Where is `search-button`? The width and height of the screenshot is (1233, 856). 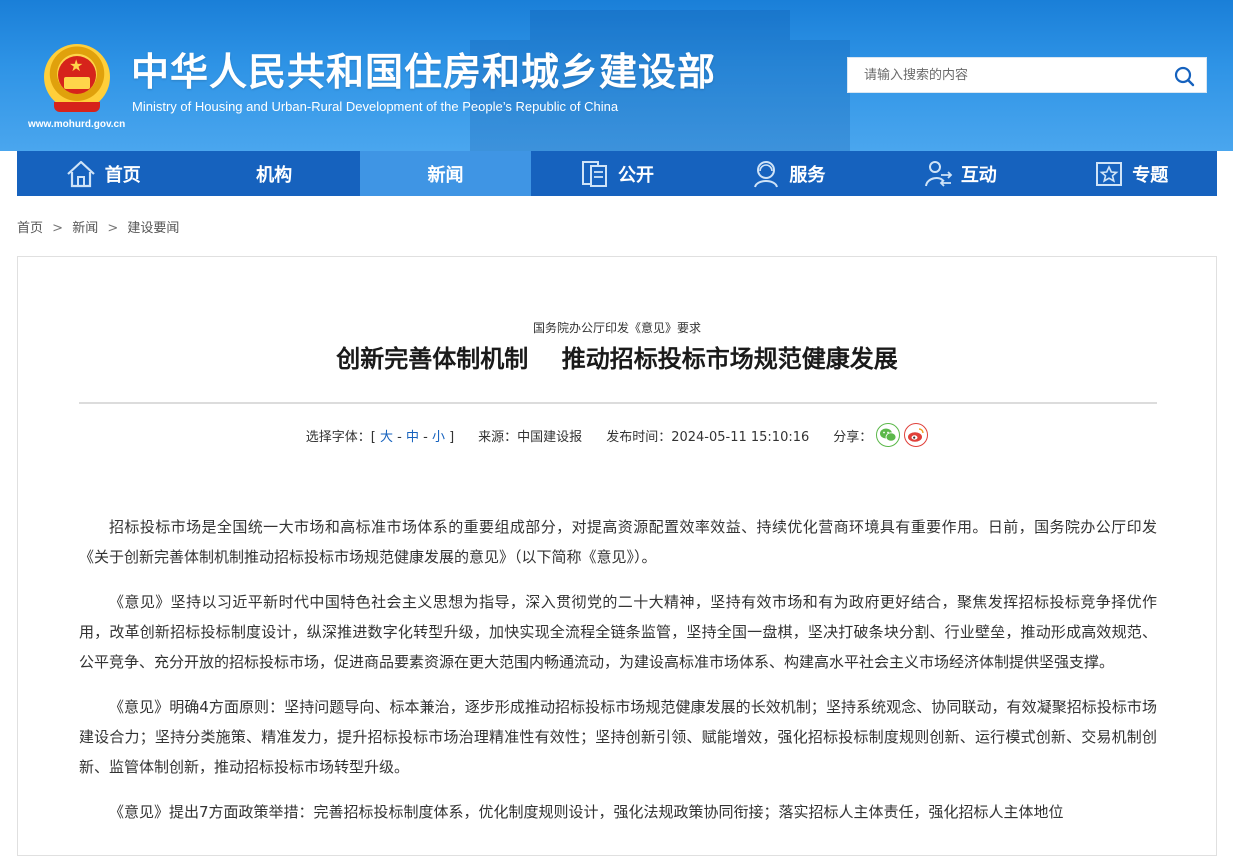
search-button is located at coordinates (1184, 76).